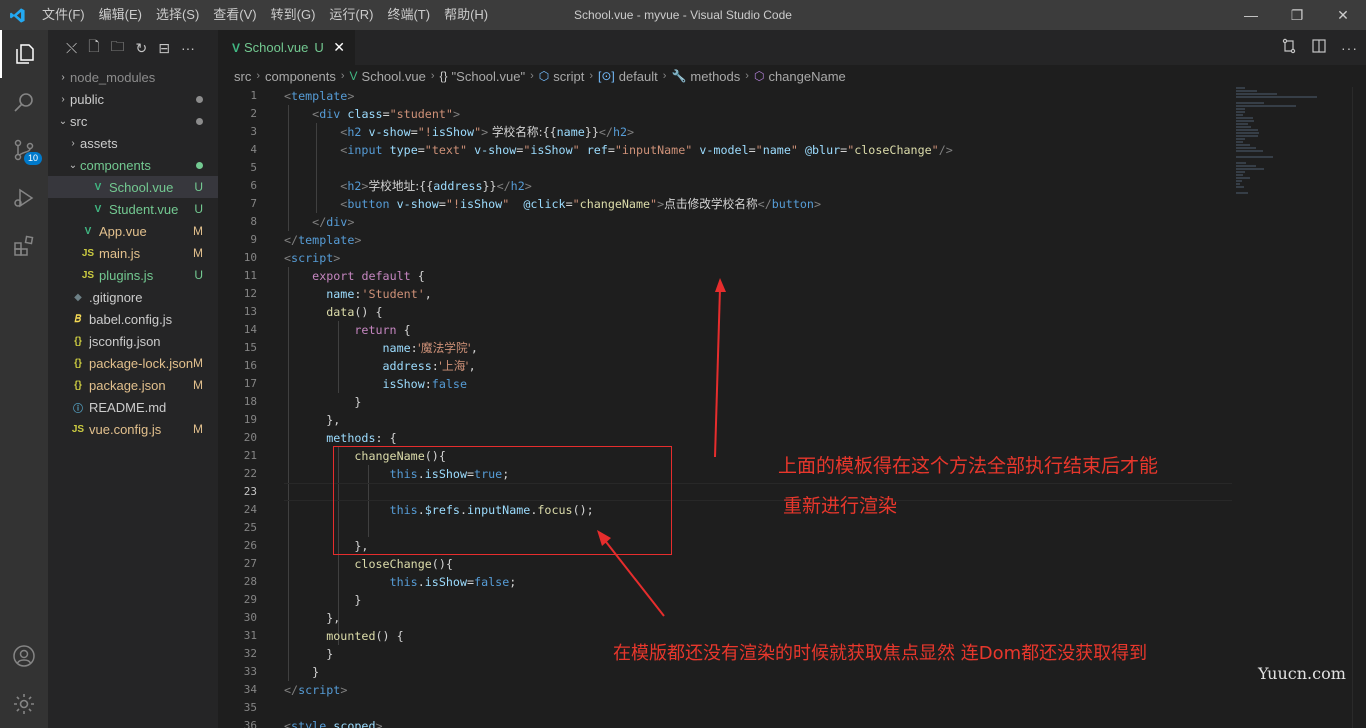  What do you see at coordinates (720, 285) in the screenshot?
I see `up-arrowhead` at bounding box center [720, 285].